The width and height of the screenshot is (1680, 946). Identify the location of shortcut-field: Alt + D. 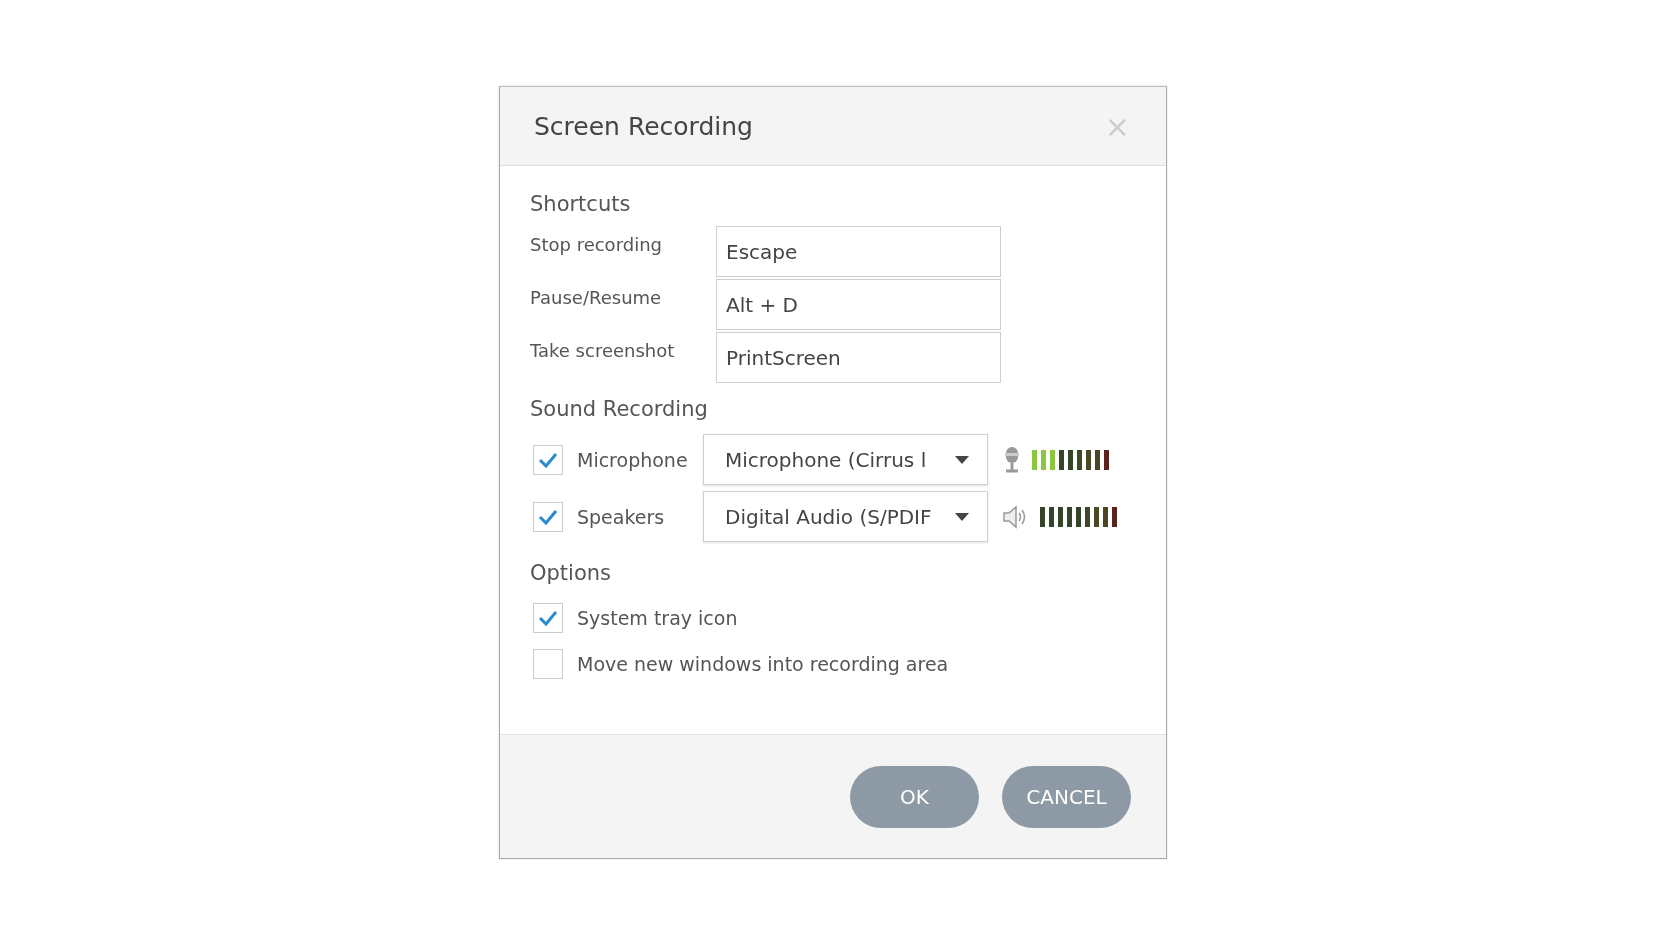
(858, 304).